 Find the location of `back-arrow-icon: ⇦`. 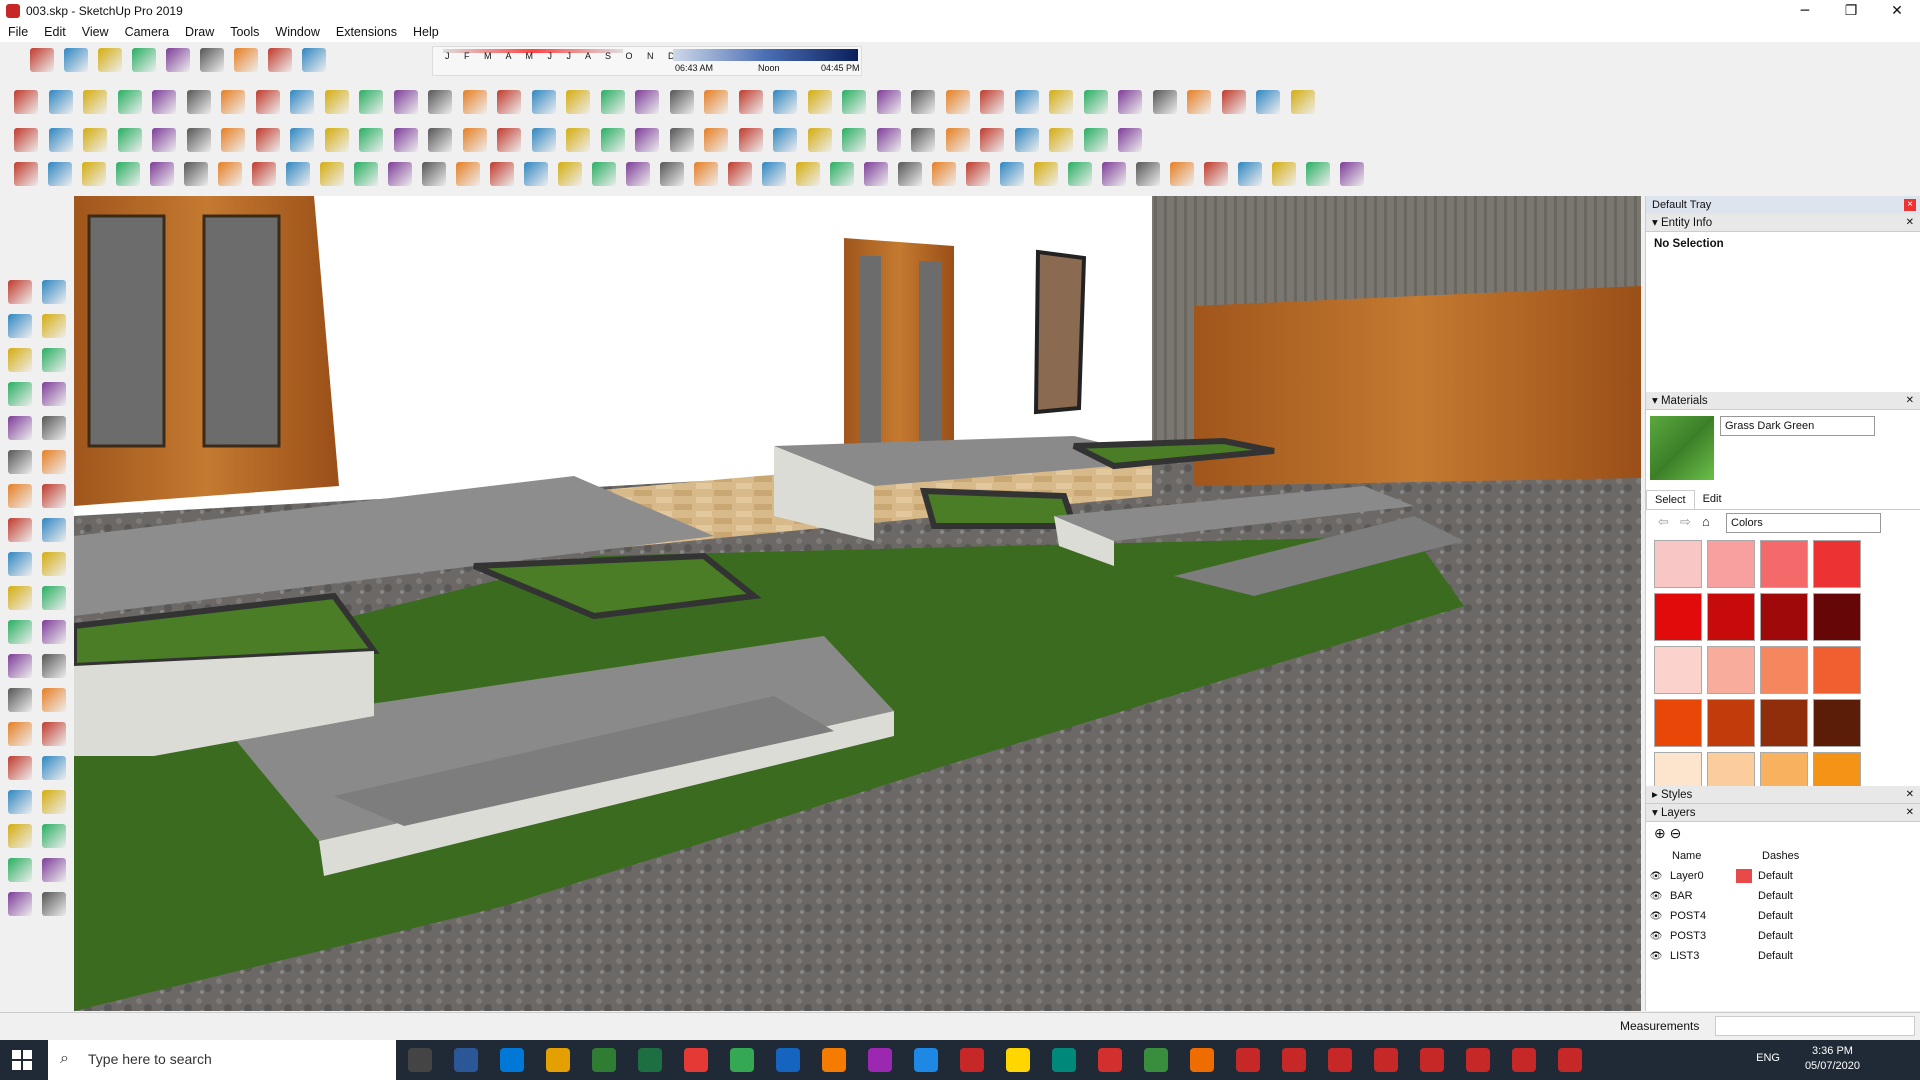

back-arrow-icon: ⇦ is located at coordinates (1663, 522).